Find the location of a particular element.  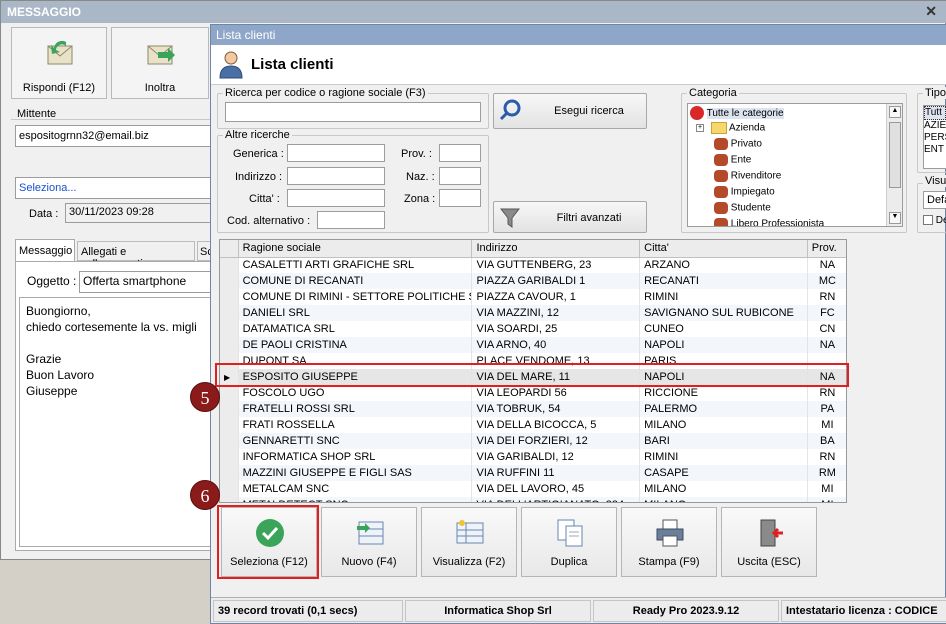

view-button: Visualizza (F2) is located at coordinates (469, 542).